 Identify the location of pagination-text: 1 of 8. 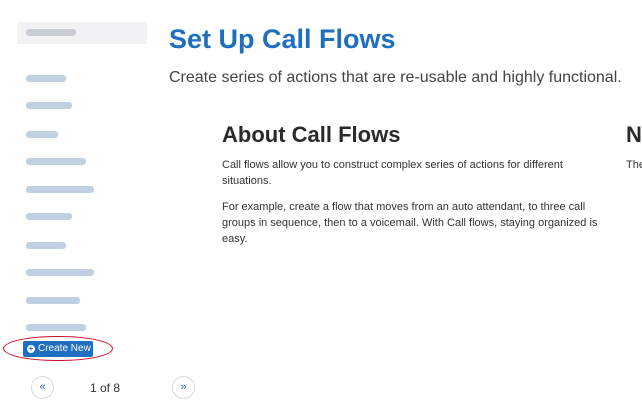
(105, 388).